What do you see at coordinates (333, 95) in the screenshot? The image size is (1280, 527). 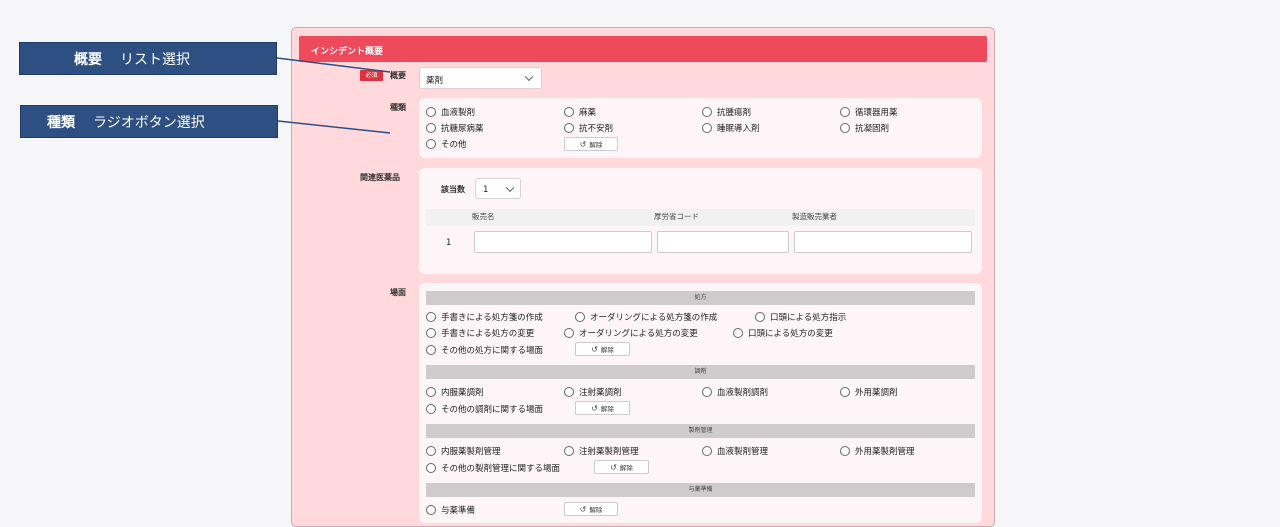 I see `callout-connector-lines` at bounding box center [333, 95].